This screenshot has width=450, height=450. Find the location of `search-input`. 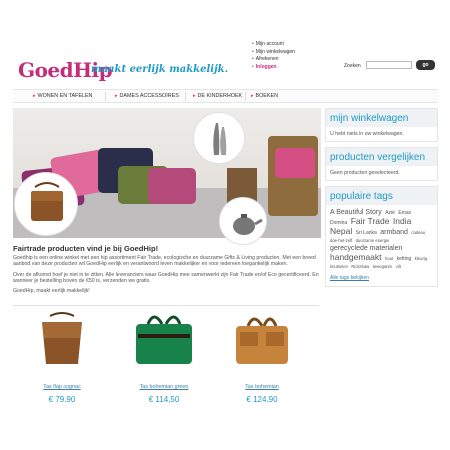

search-input is located at coordinates (389, 65).